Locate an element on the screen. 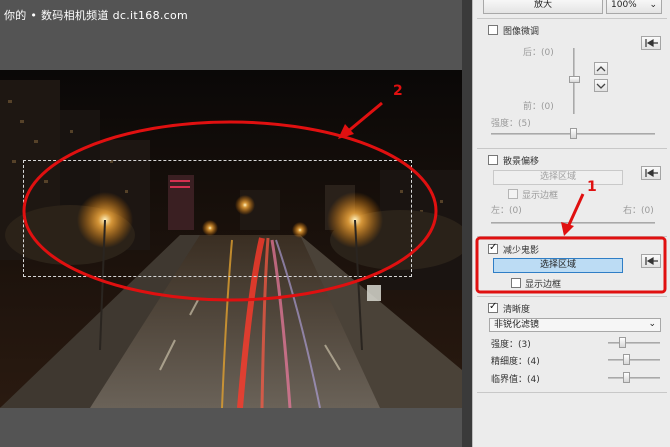 The height and width of the screenshot is (447, 670). bg-offset-reset-button is located at coordinates (651, 173).